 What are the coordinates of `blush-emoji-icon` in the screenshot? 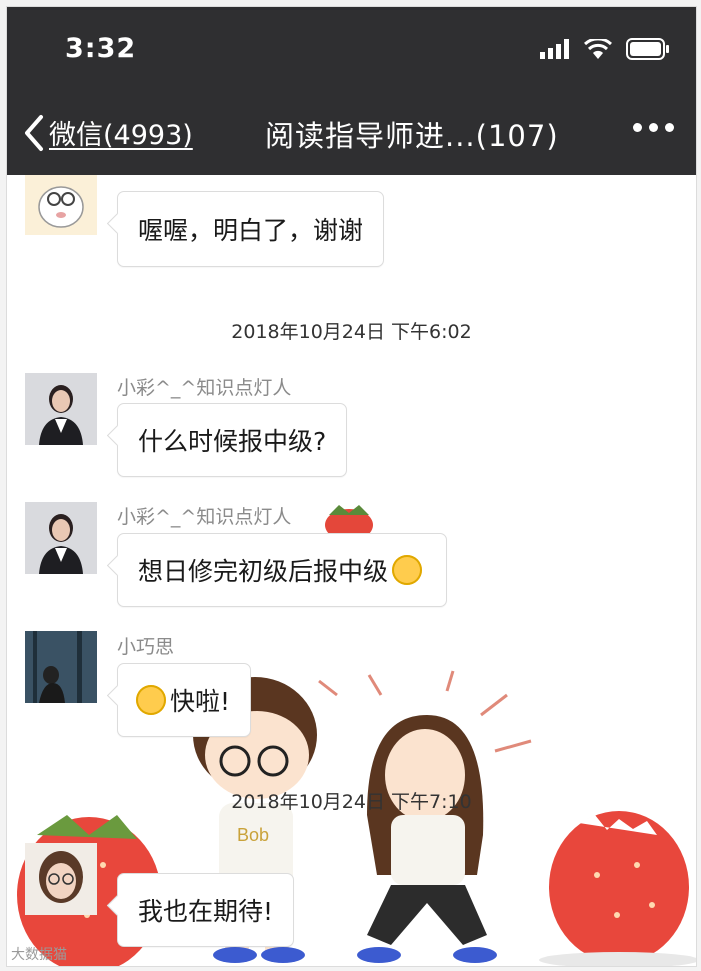 It's located at (151, 700).